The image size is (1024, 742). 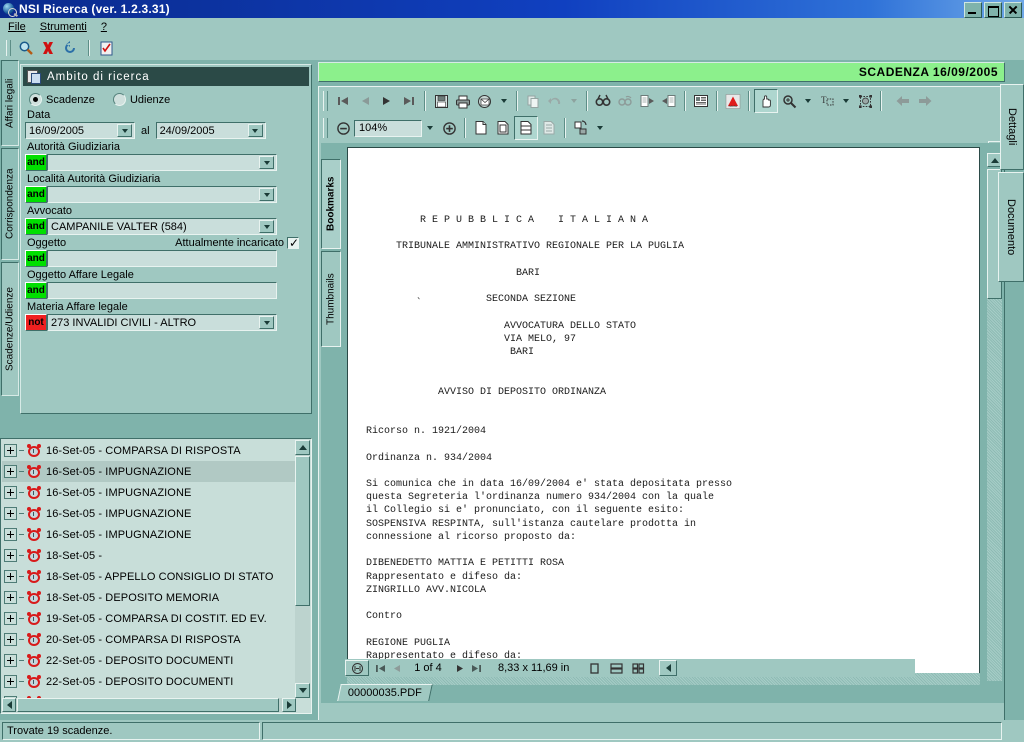 What do you see at coordinates (149, 618) in the screenshot?
I see `list-item: 19-Set-05 - COMPARSA DI COSTIT. ED EV.` at bounding box center [149, 618].